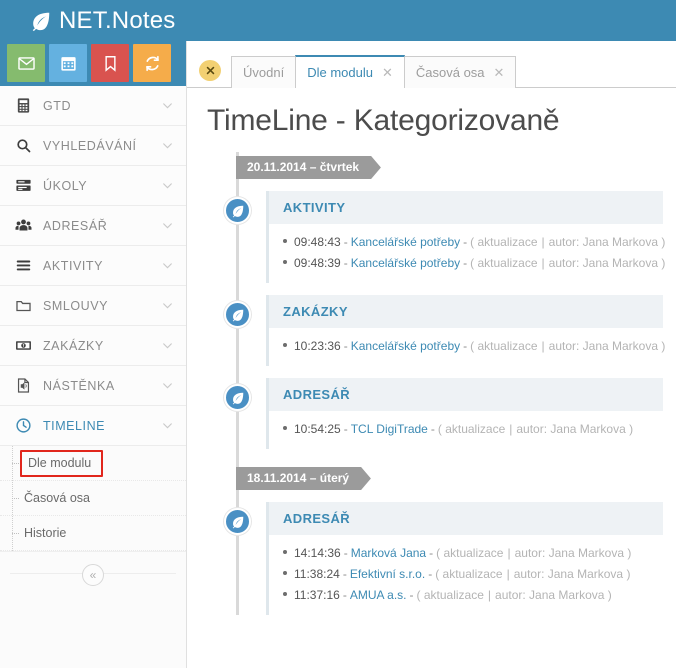  I want to click on sidebar-item-aktivity: AKTIVITY, so click(93, 266).